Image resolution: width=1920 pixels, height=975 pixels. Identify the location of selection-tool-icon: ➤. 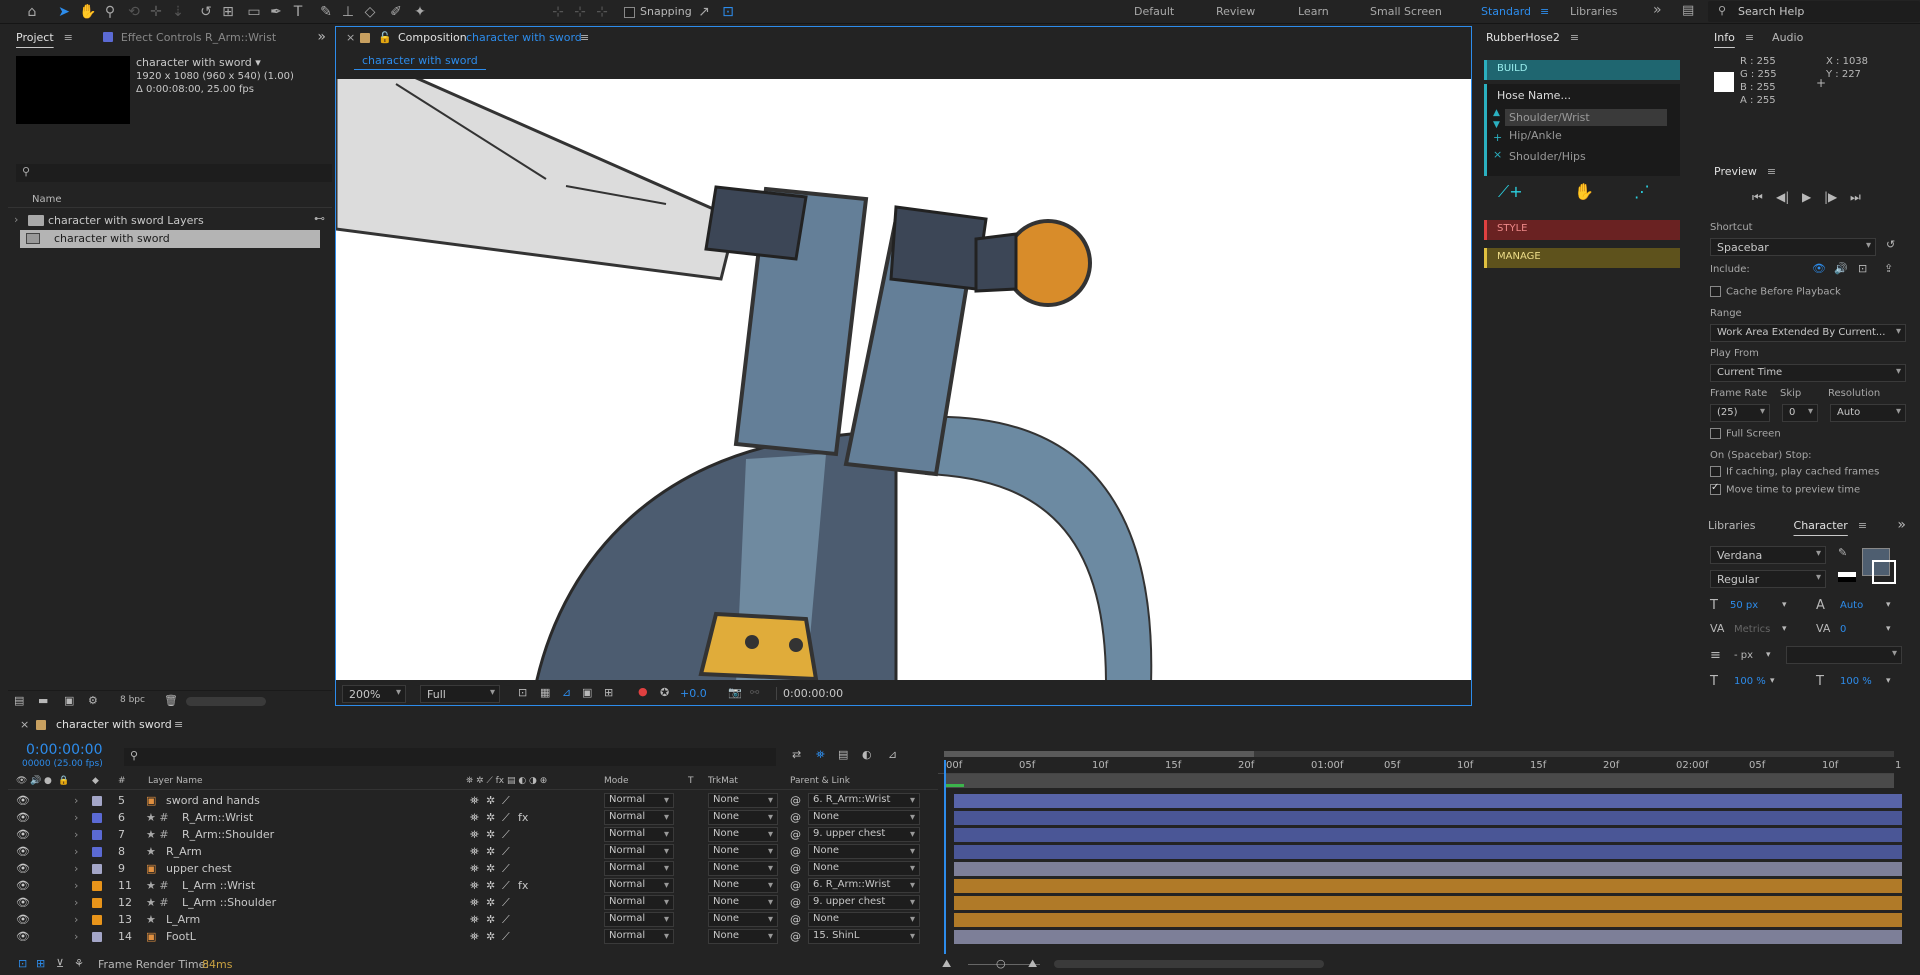
(64, 12).